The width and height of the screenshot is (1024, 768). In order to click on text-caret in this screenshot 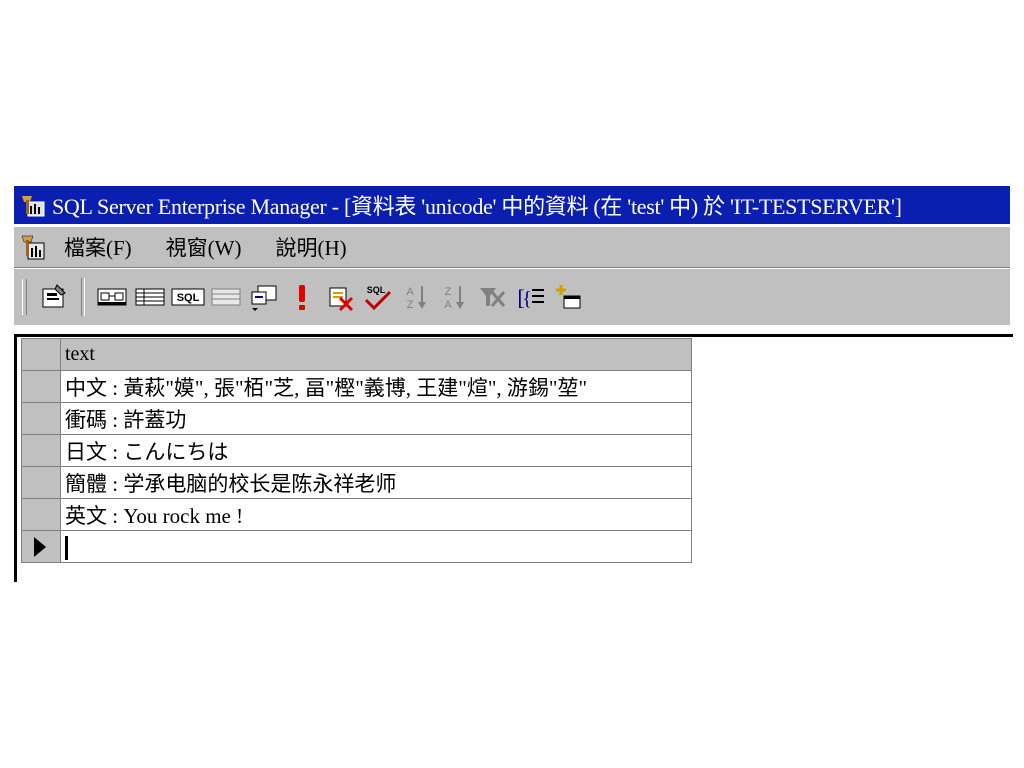, I will do `click(66, 547)`.